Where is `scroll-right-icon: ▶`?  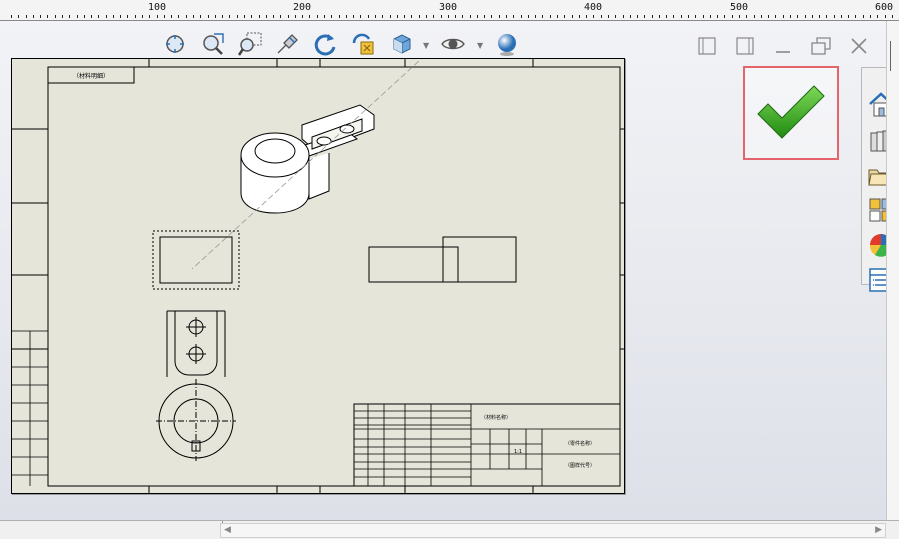
scroll-right-icon: ▶ is located at coordinates (878, 530).